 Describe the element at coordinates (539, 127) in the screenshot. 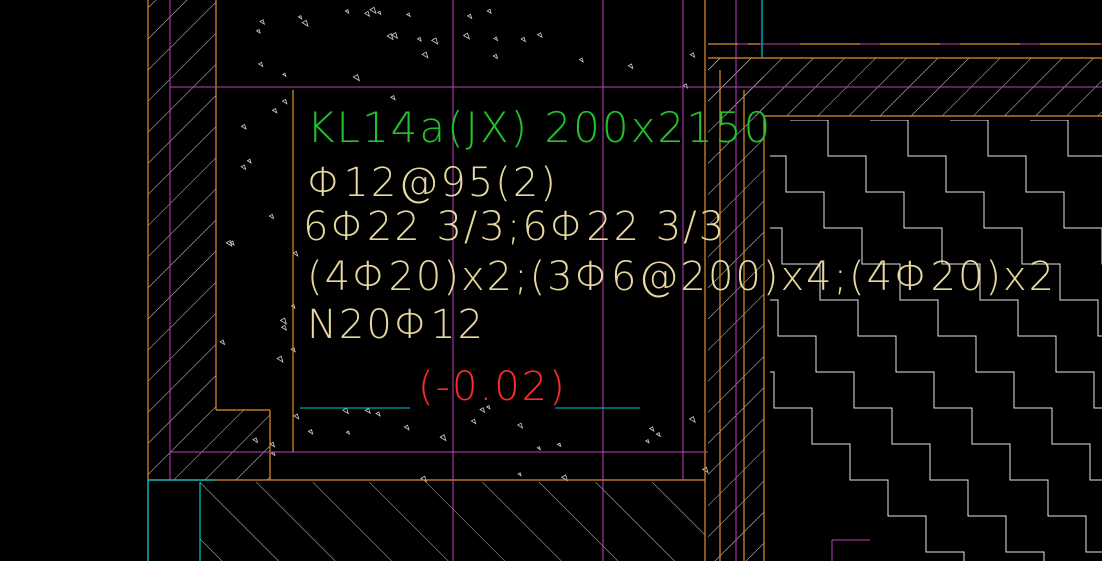

I see `beam-name-label: KL14a(JX) 200x2150` at that location.